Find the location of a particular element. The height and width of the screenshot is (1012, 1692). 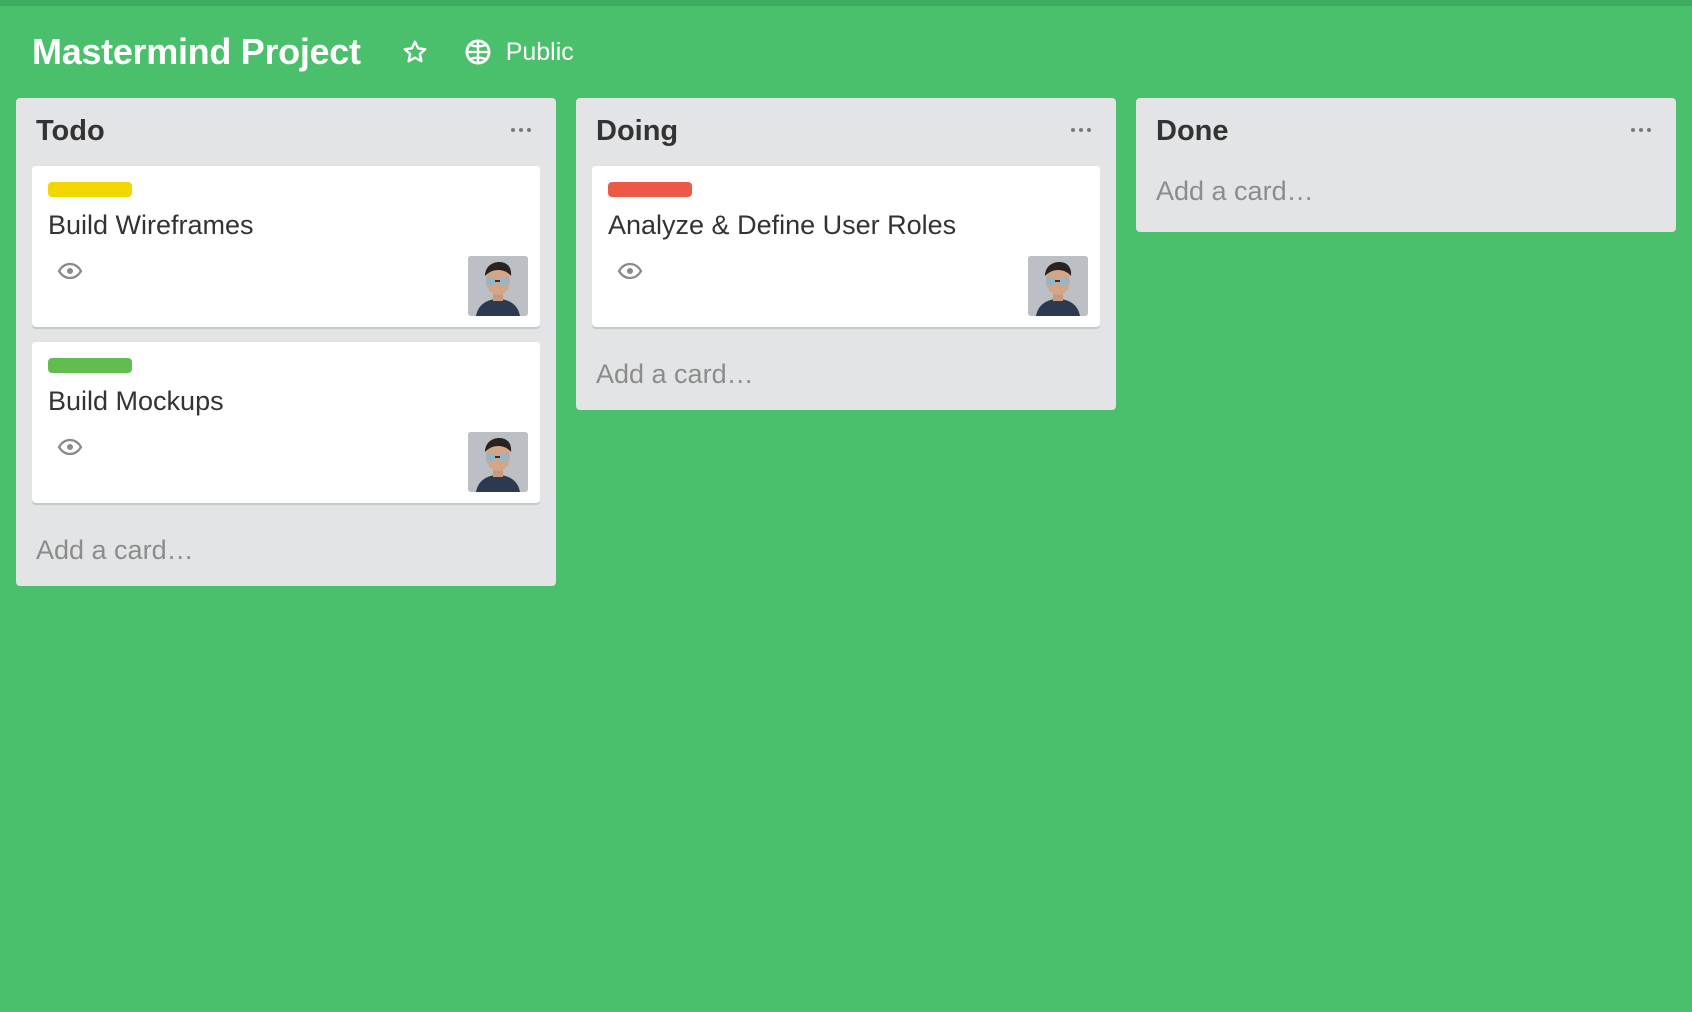

globe-icon is located at coordinates (478, 52).